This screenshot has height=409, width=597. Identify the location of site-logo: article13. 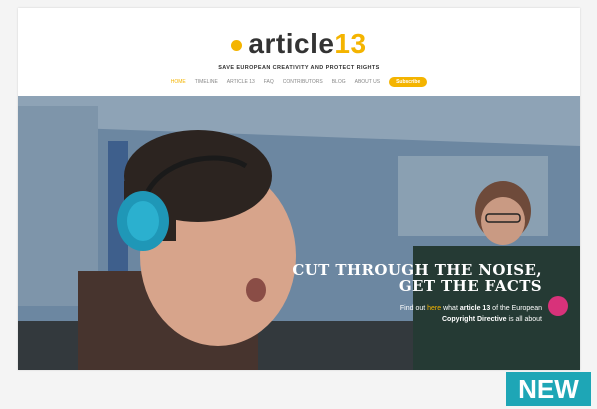
(299, 44).